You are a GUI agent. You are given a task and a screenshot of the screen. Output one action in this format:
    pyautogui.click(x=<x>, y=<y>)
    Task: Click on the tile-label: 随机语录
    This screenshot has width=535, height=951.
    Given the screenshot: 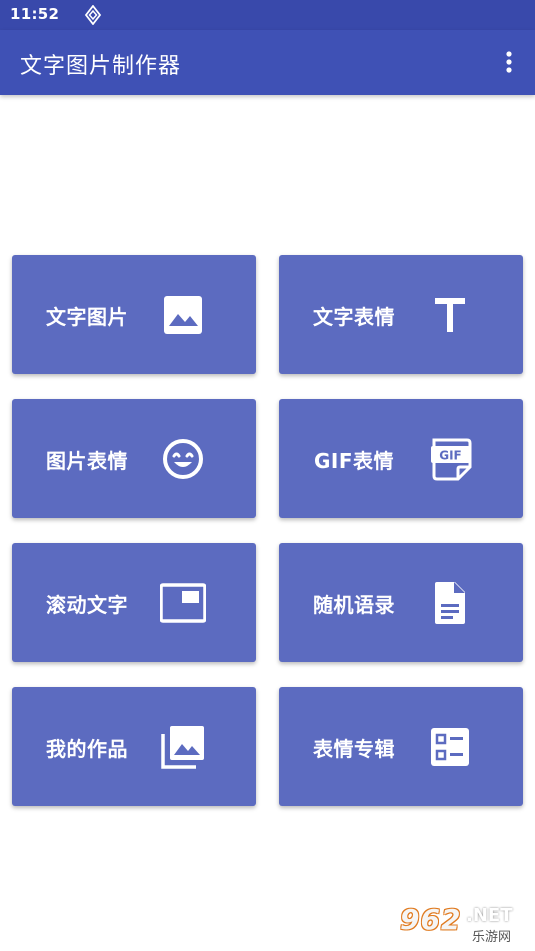 What is the action you would take?
    pyautogui.click(x=354, y=605)
    